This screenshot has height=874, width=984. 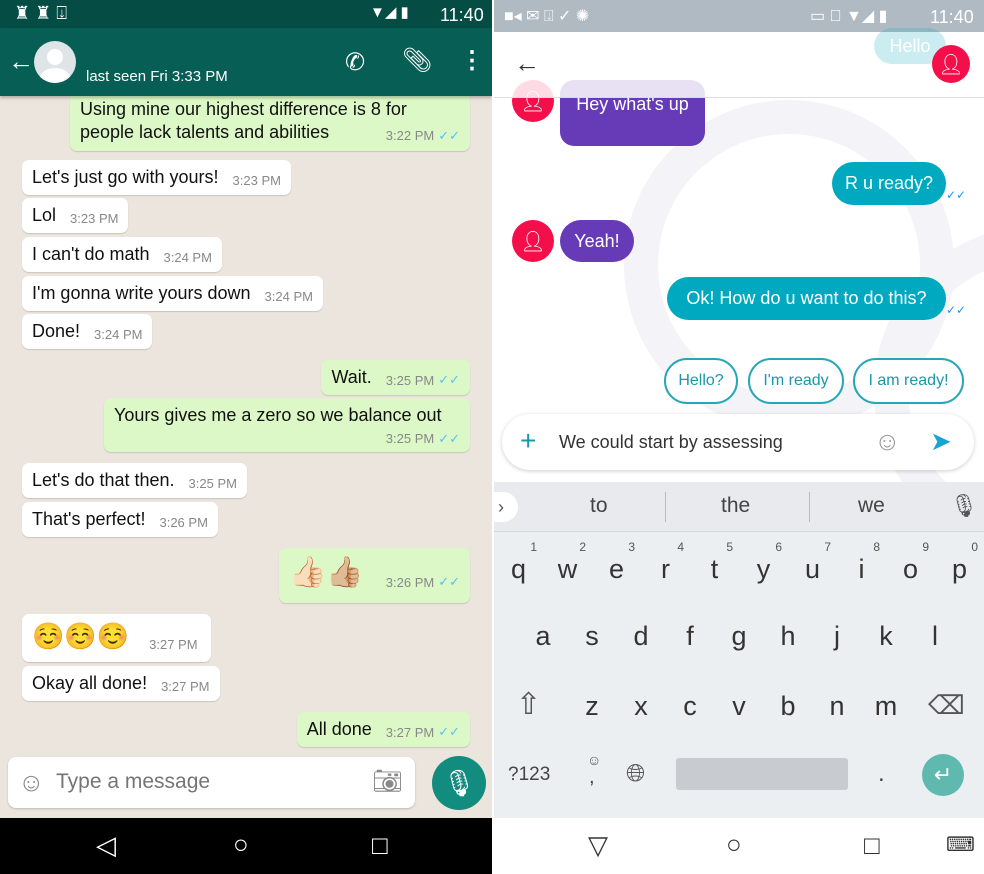 I want to click on spacebar, so click(x=762, y=774).